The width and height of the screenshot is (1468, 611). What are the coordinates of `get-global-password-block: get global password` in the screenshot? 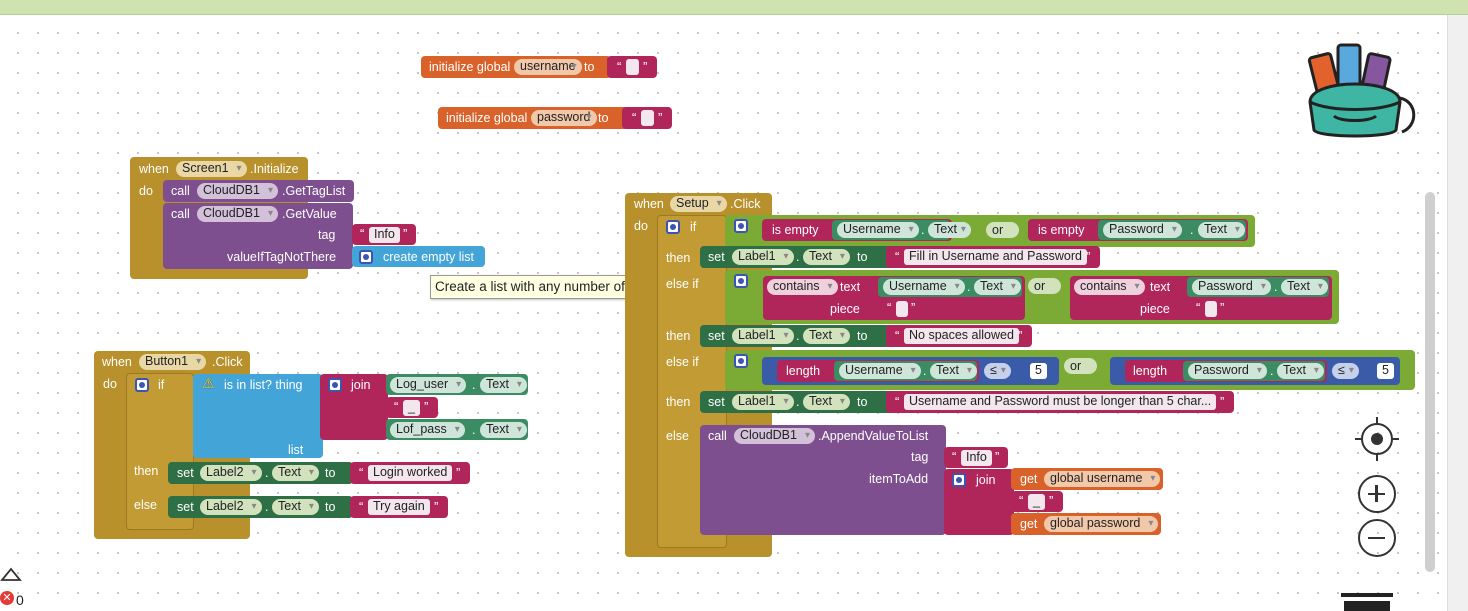 It's located at (1086, 524).